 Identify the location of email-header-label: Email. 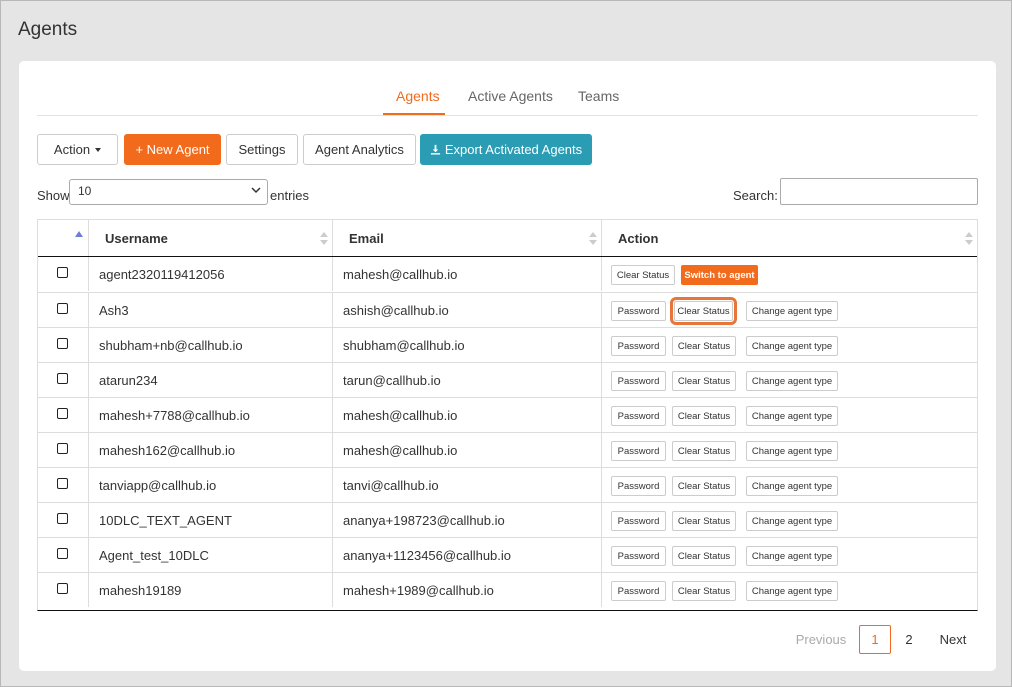
(366, 238).